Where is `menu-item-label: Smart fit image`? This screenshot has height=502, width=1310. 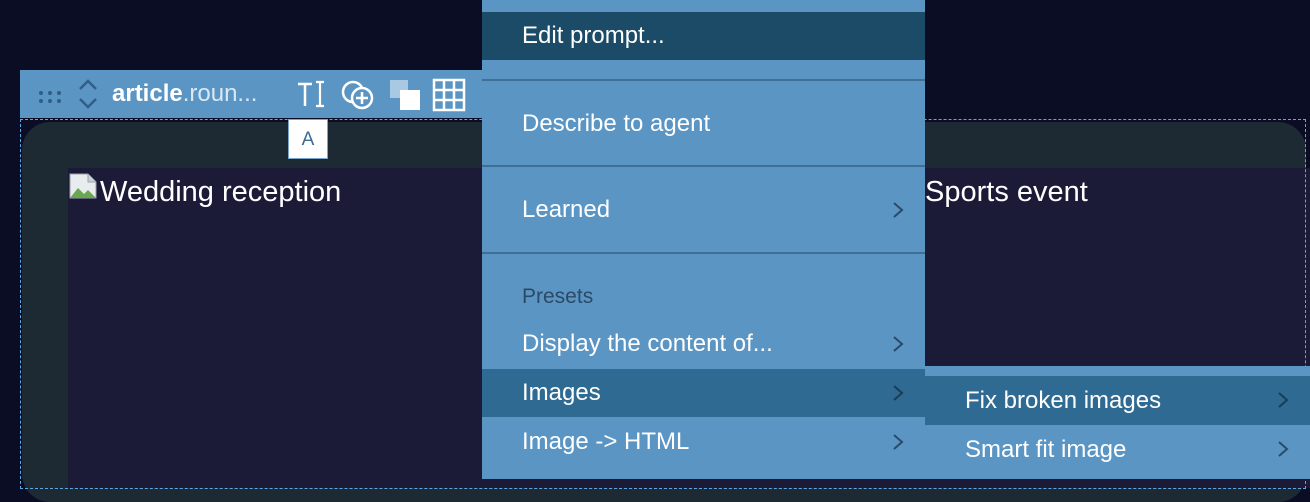
menu-item-label: Smart fit image is located at coordinates (1046, 449).